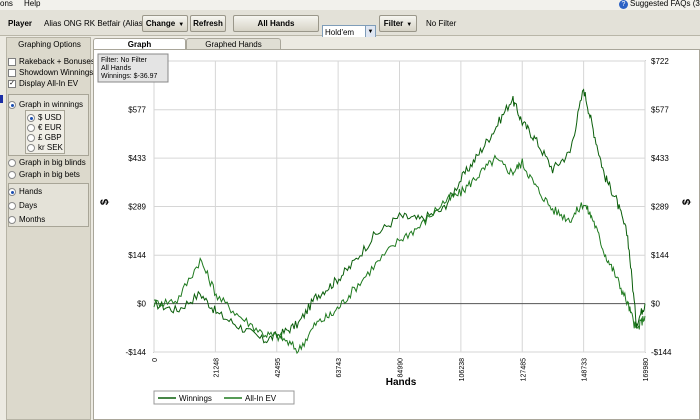  Describe the element at coordinates (12, 72) in the screenshot. I see `showdown-checkbox` at that location.